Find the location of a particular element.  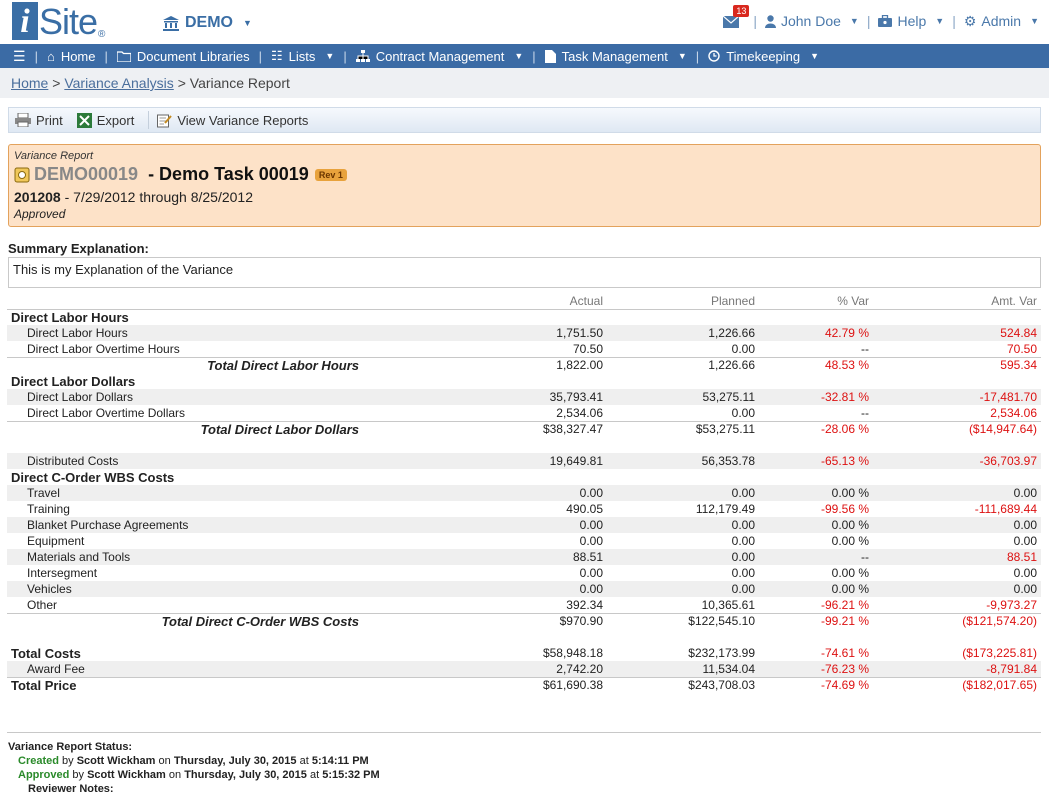

cell-pct-var: -65.13 % is located at coordinates (816, 461).